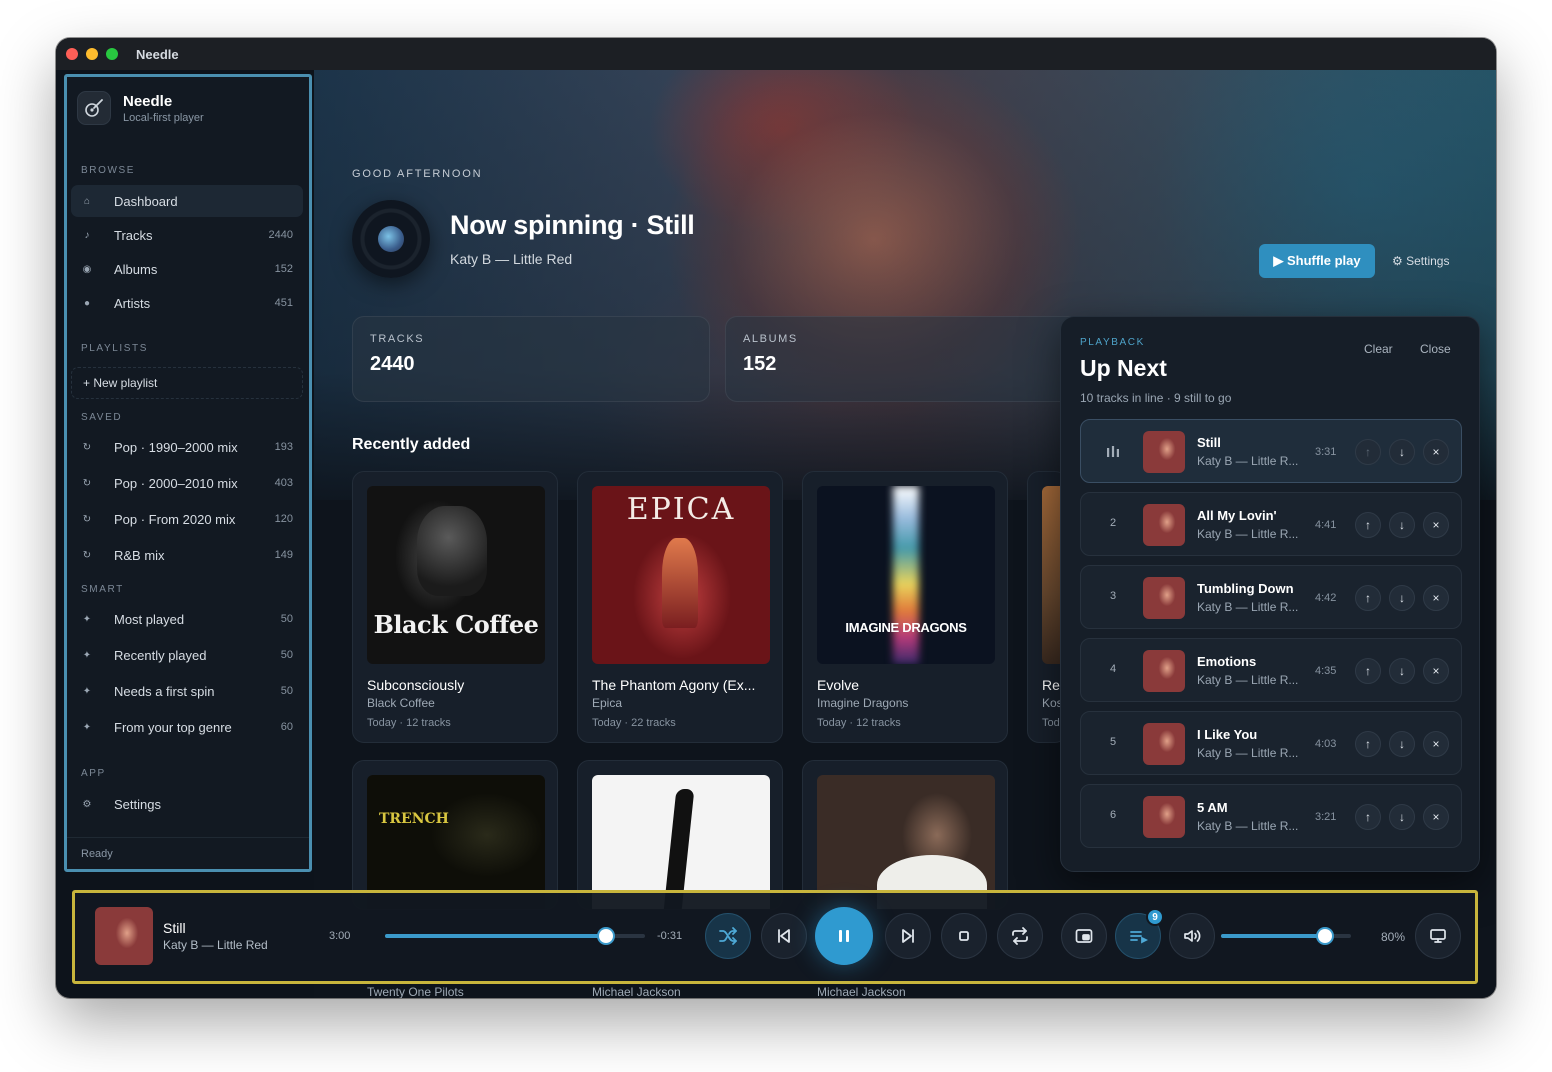  Describe the element at coordinates (1084, 936) in the screenshot. I see `miniplayer-button` at that location.